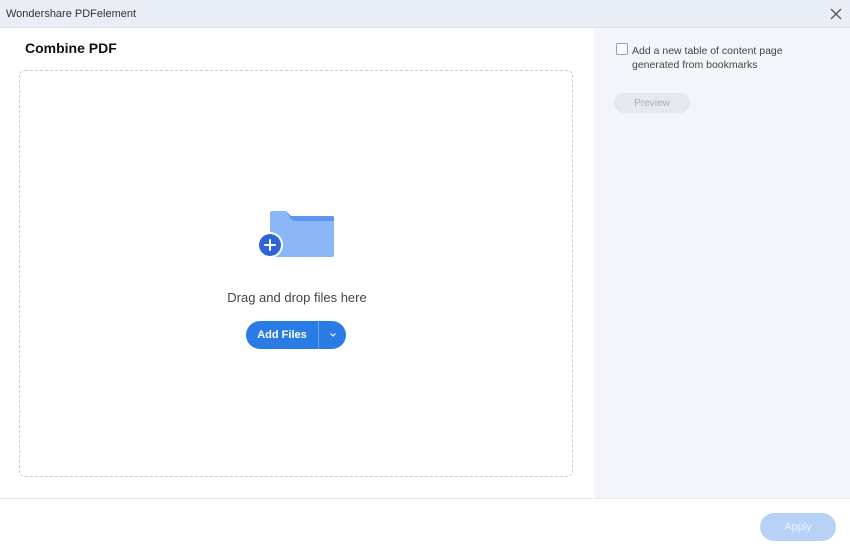  What do you see at coordinates (297, 297) in the screenshot?
I see `dropzone-text: Drag and drop files here` at bounding box center [297, 297].